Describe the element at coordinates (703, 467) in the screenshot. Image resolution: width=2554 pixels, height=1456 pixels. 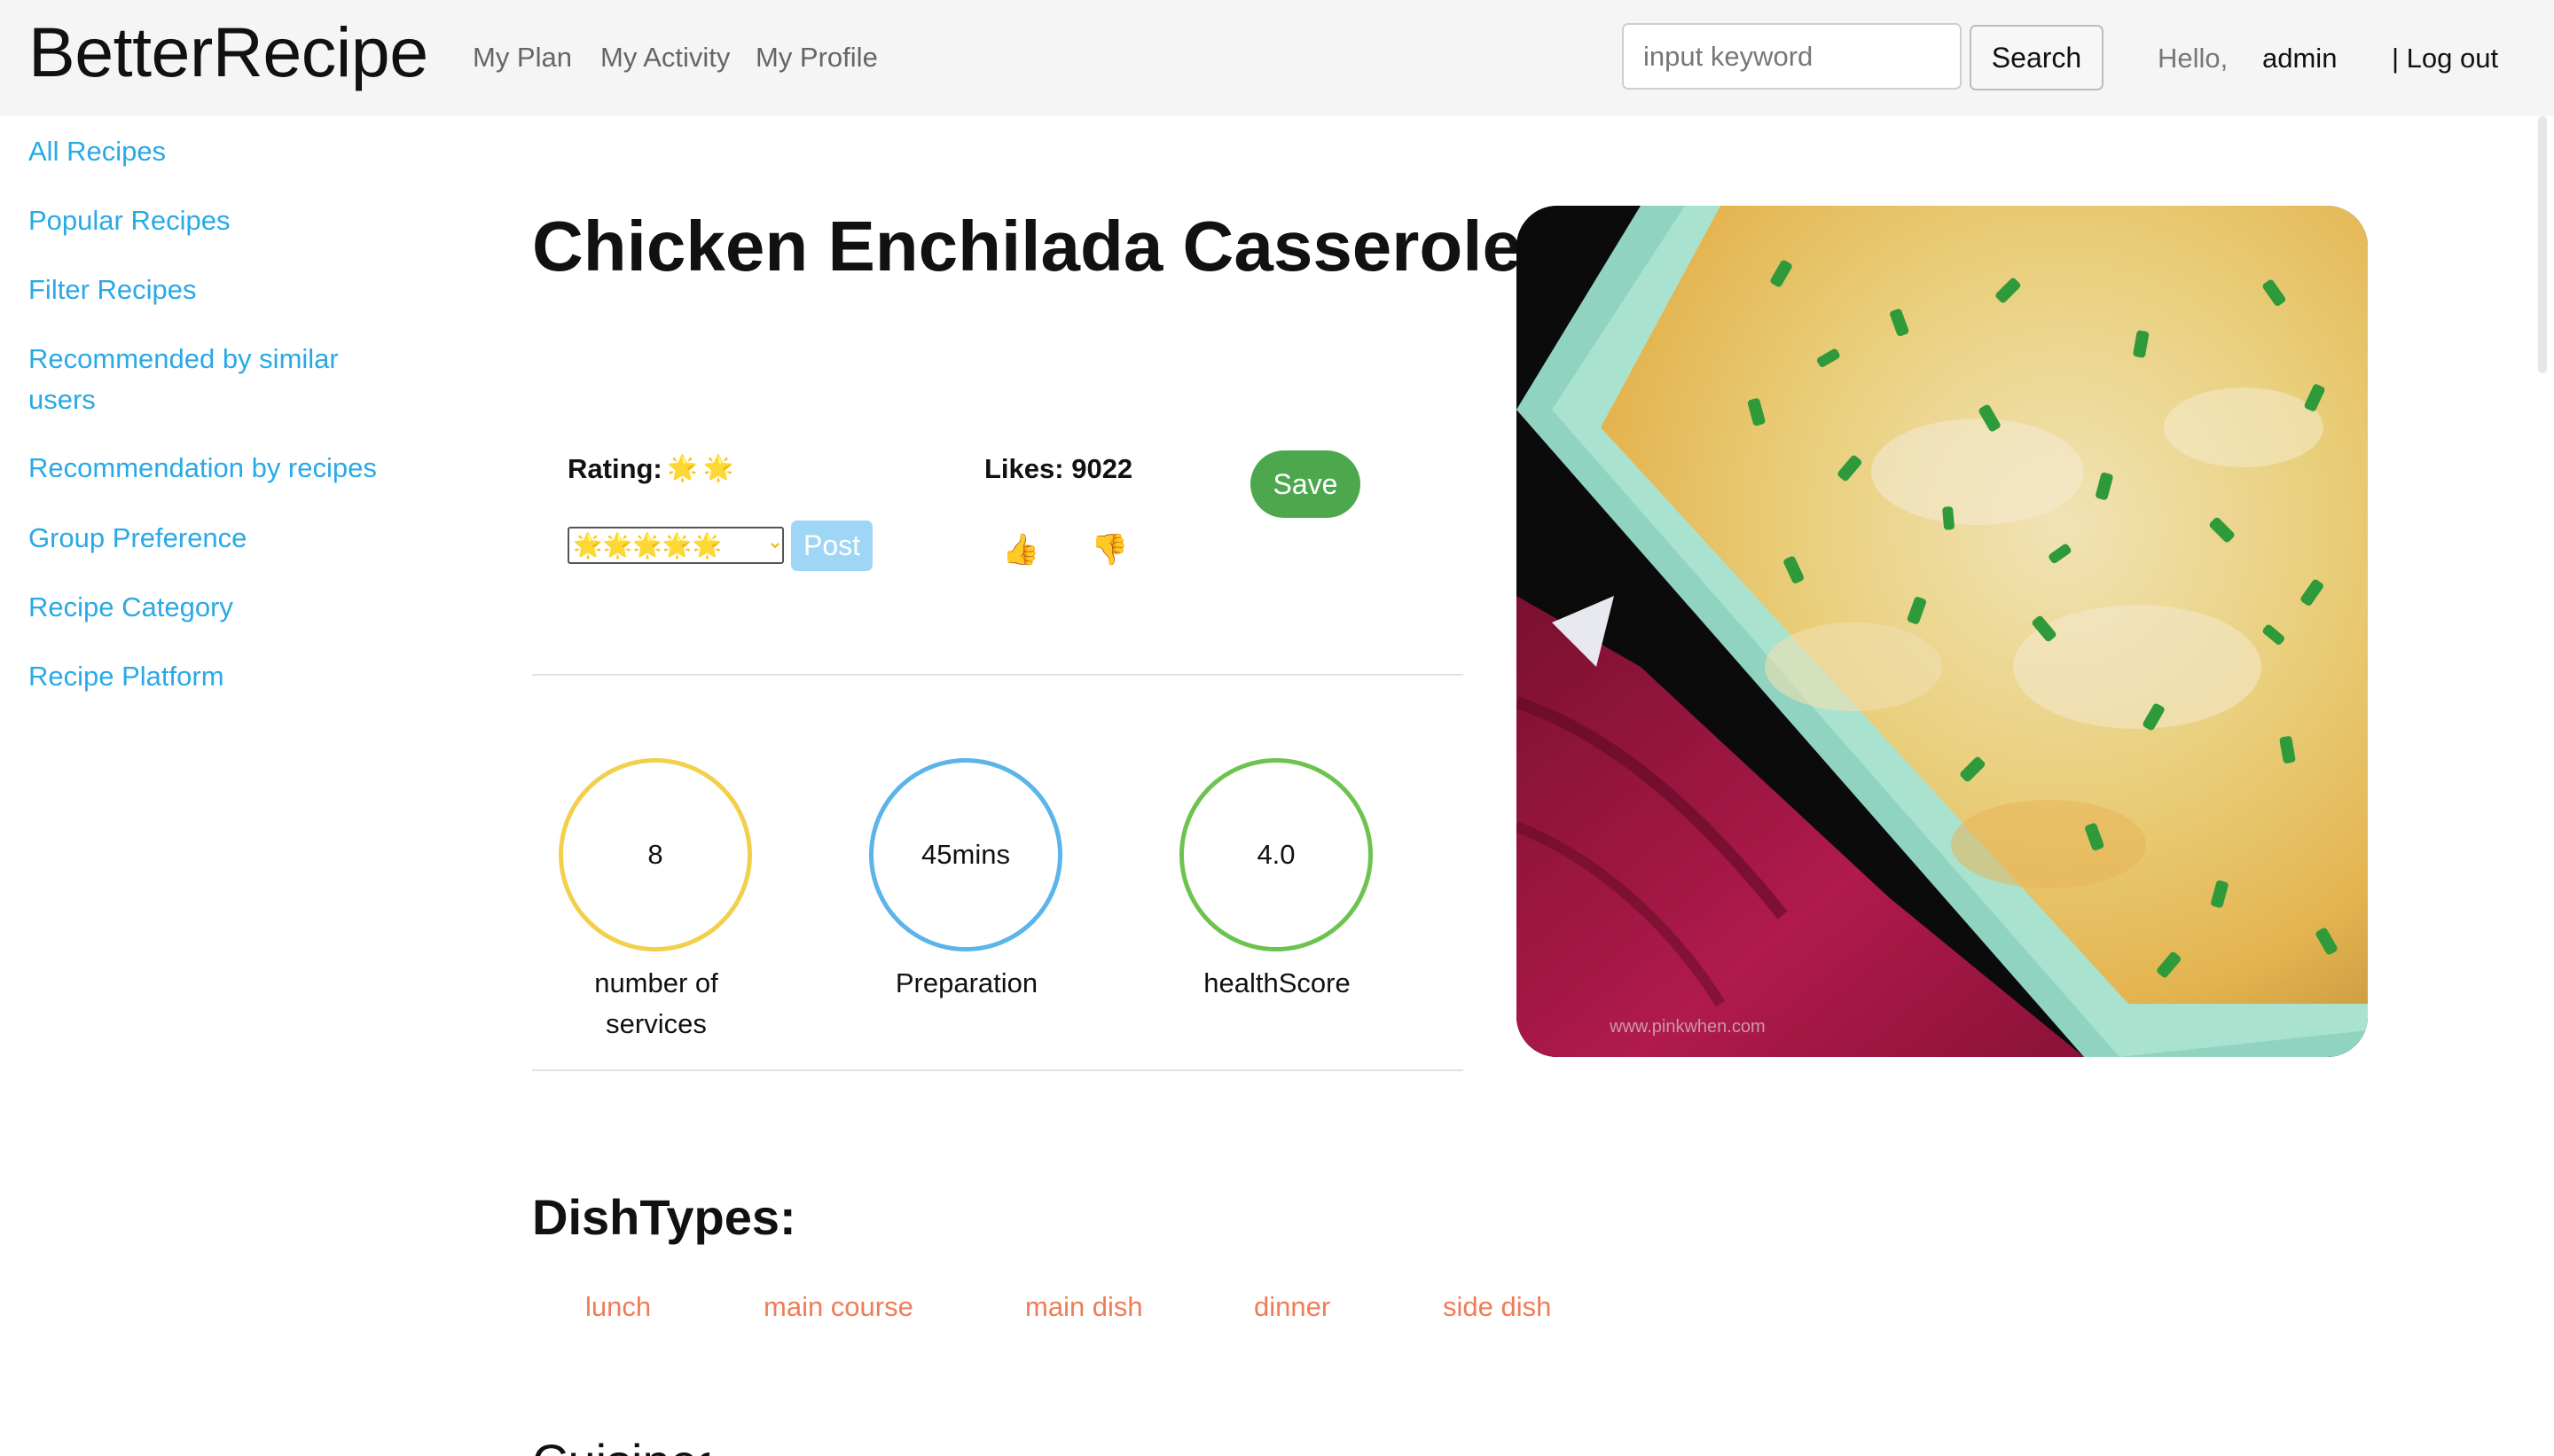
I see `rating-stars: 🌟🌟` at that location.